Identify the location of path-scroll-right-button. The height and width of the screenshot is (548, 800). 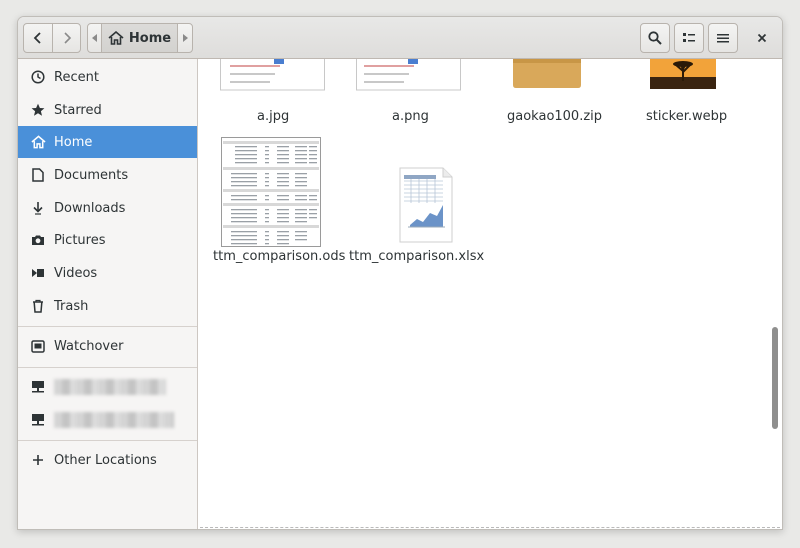
(185, 38).